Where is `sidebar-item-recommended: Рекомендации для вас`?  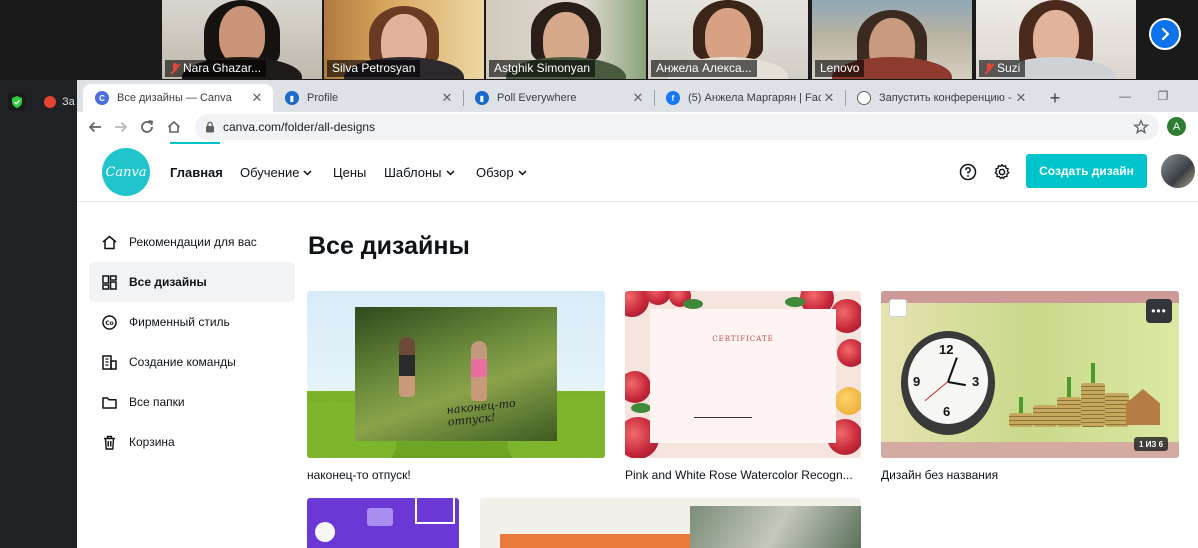
sidebar-item-recommended: Рекомендации для вас is located at coordinates (192, 242).